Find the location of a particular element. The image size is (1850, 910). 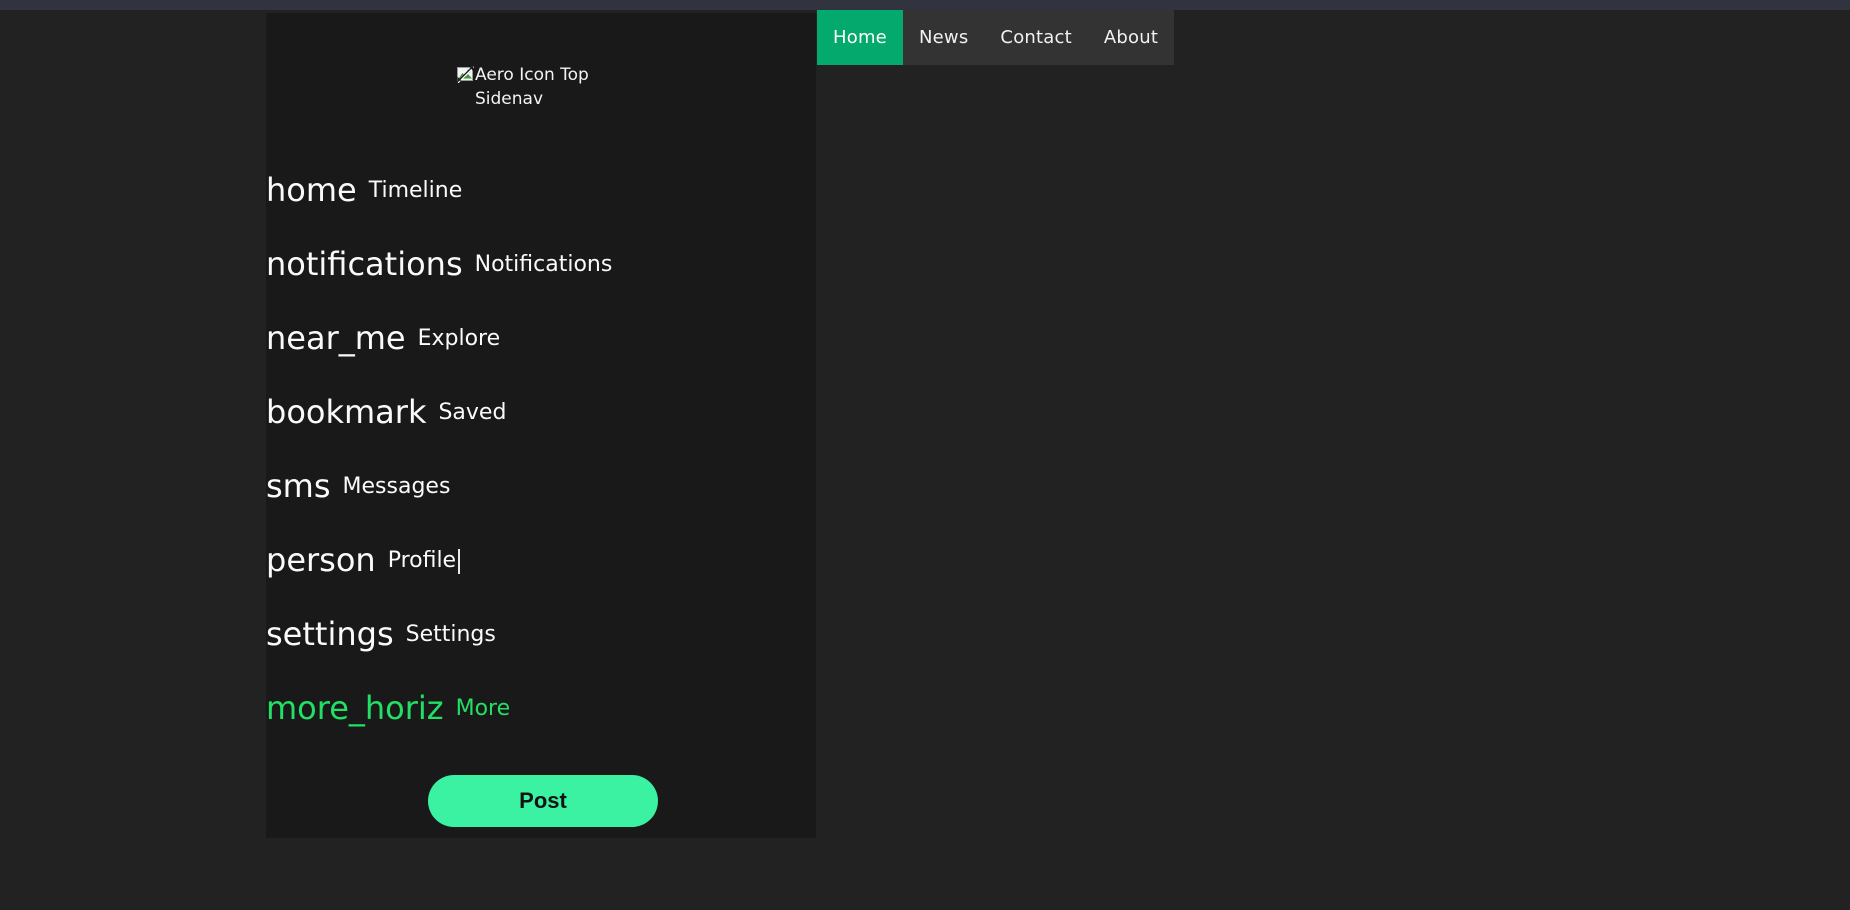

sidenav-item-label: Profile is located at coordinates (424, 560).